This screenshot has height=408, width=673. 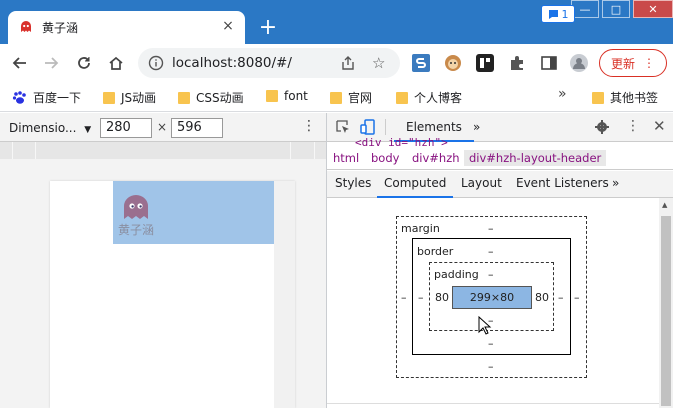 I want to click on browser-tab: 黄子涵 ×, so click(x=126, y=27).